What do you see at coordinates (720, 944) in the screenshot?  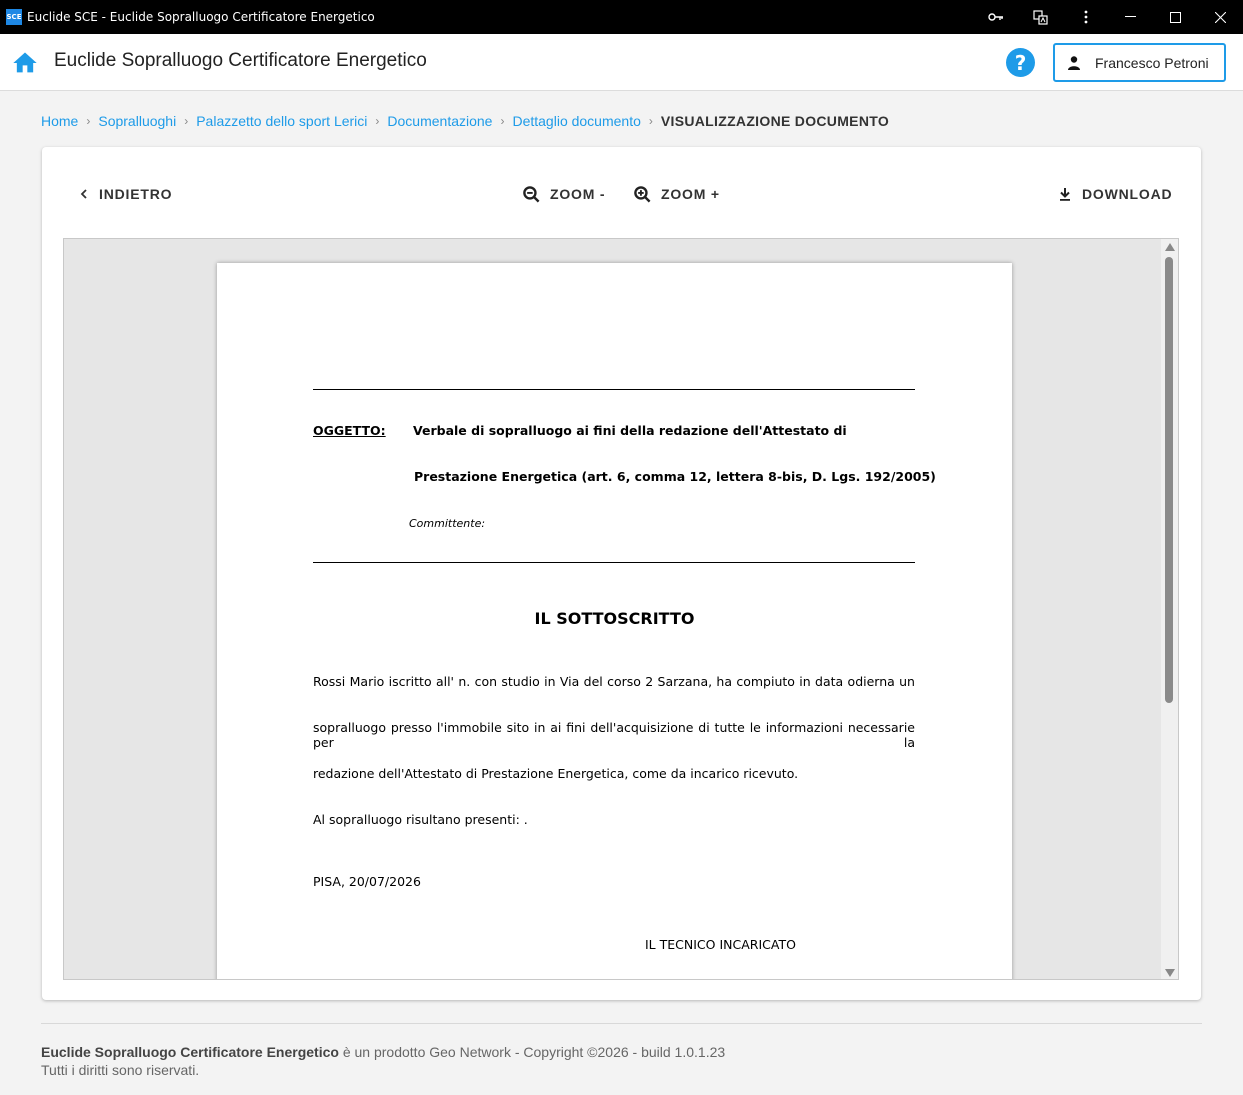 I see `signature-label: IL TECNICO INCARICATO` at bounding box center [720, 944].